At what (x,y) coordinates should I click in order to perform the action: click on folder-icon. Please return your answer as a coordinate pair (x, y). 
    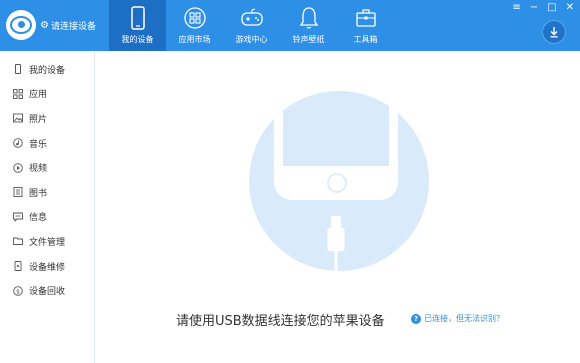
    Looking at the image, I should click on (18, 241).